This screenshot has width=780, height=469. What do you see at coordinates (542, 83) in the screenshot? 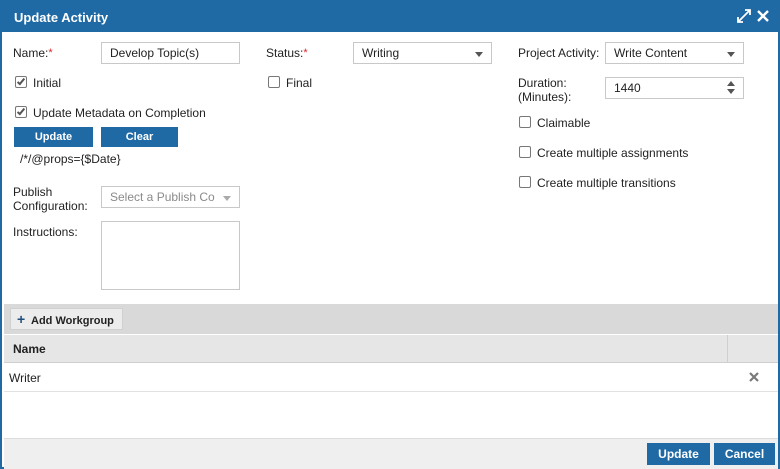
I see `duration-label-line1: Duration:` at bounding box center [542, 83].